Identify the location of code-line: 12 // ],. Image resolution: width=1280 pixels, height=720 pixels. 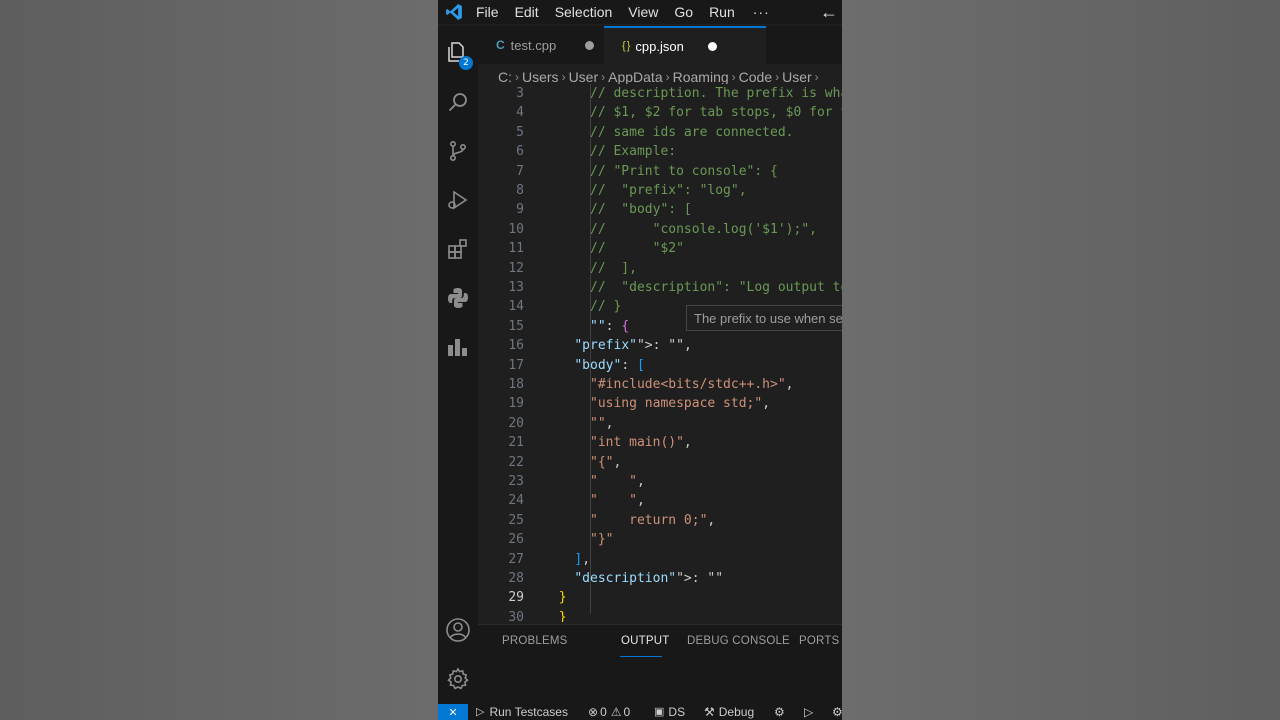
(660, 268).